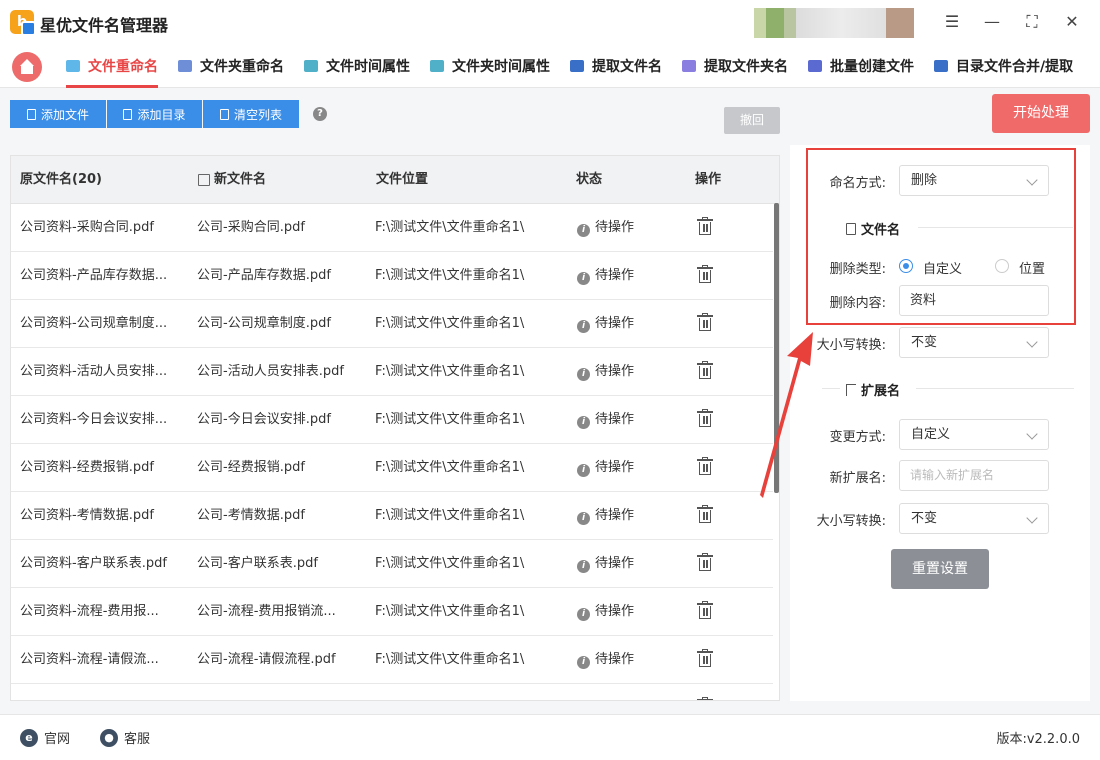 This screenshot has width=1100, height=760. I want to click on highlight-box, so click(941, 236).